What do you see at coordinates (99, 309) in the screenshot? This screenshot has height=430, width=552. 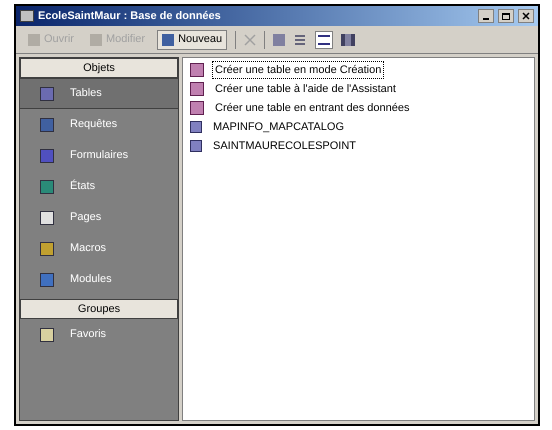 I see `groups-header: Groupes` at bounding box center [99, 309].